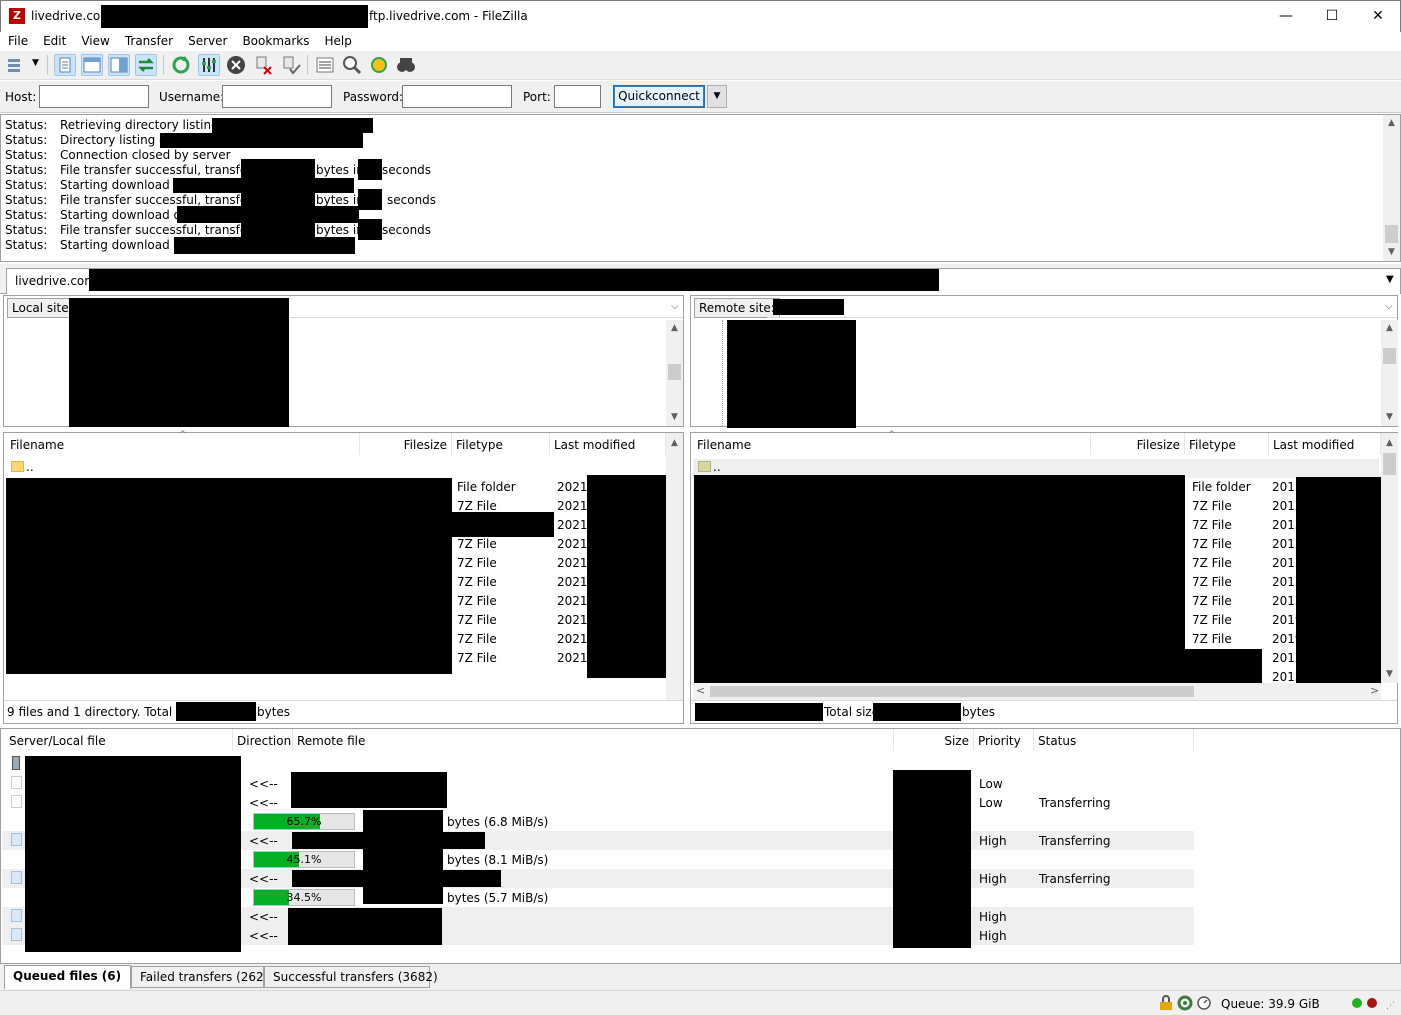  I want to click on menu-server: Server, so click(207, 40).